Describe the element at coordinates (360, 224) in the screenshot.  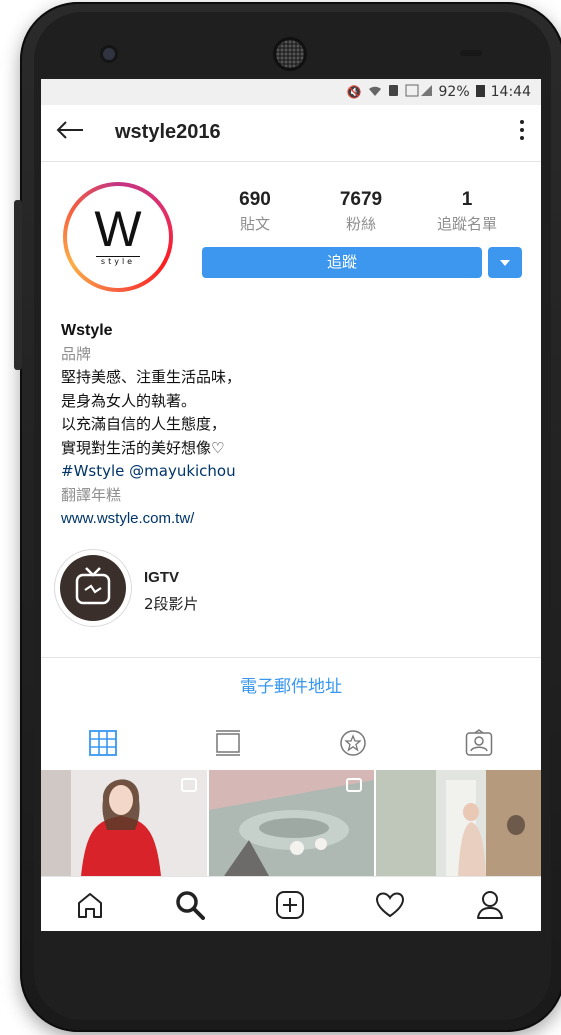
I see `stat-label: 粉絲` at that location.